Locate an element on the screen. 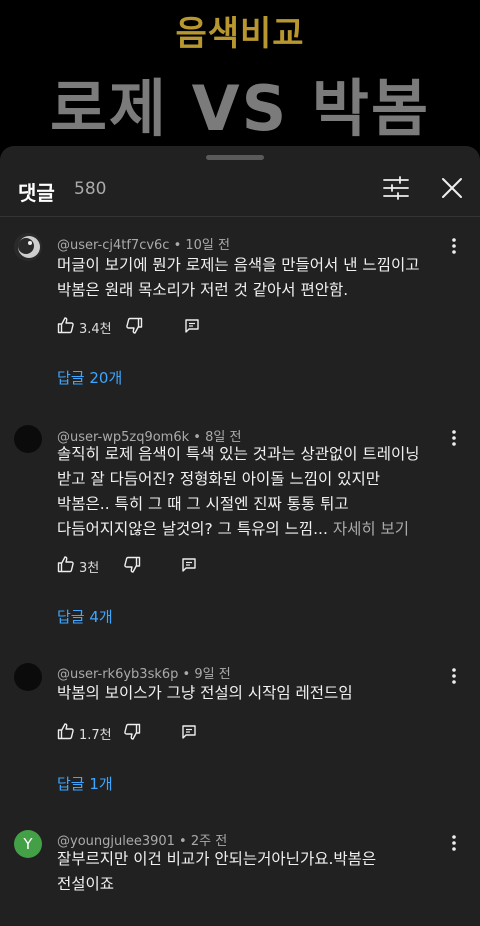 The height and width of the screenshot is (926, 480). filter-icon is located at coordinates (396, 188).